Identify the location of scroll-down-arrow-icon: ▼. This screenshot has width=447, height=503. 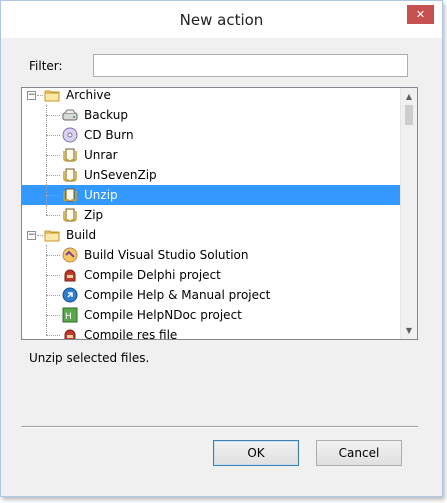
(409, 330).